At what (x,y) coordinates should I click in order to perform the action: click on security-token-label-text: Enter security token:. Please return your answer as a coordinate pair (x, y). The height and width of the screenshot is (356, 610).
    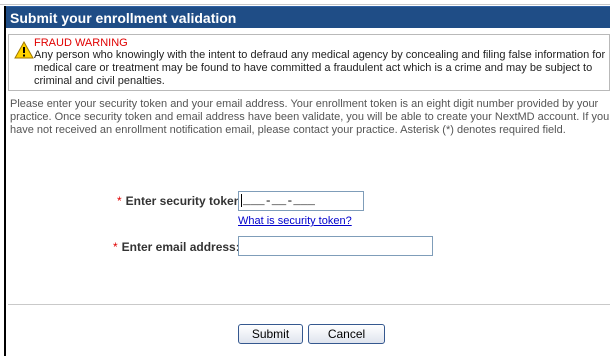
    Looking at the image, I should click on (185, 201).